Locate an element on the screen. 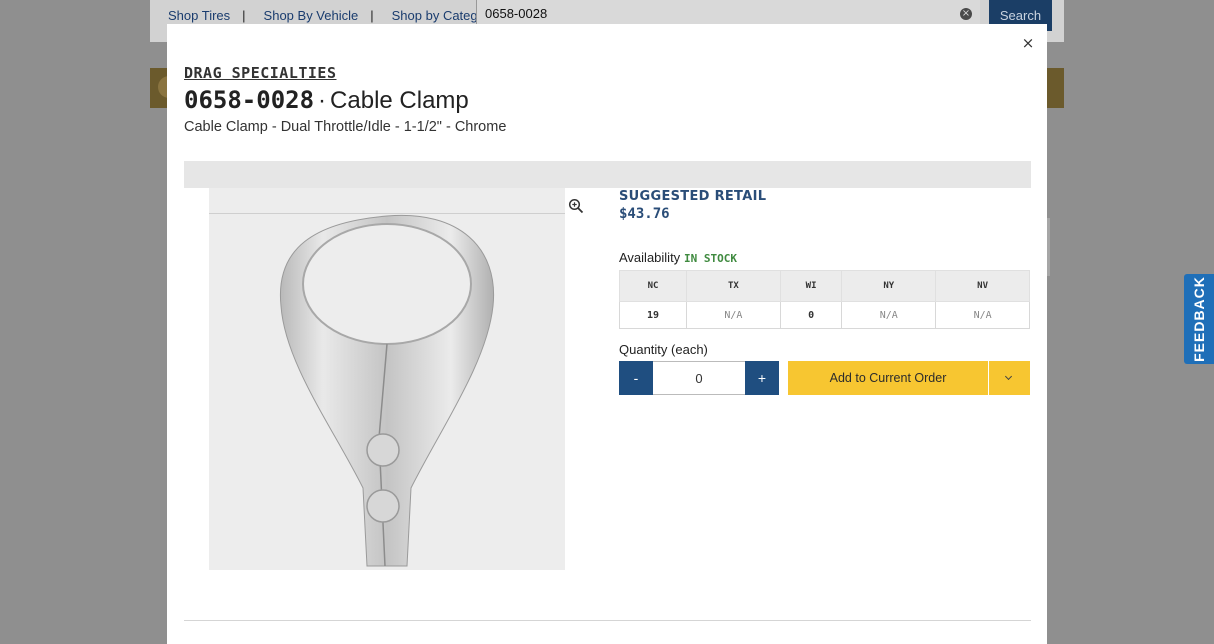 This screenshot has height=644, width=1214. zoom-in-icon is located at coordinates (576, 206).